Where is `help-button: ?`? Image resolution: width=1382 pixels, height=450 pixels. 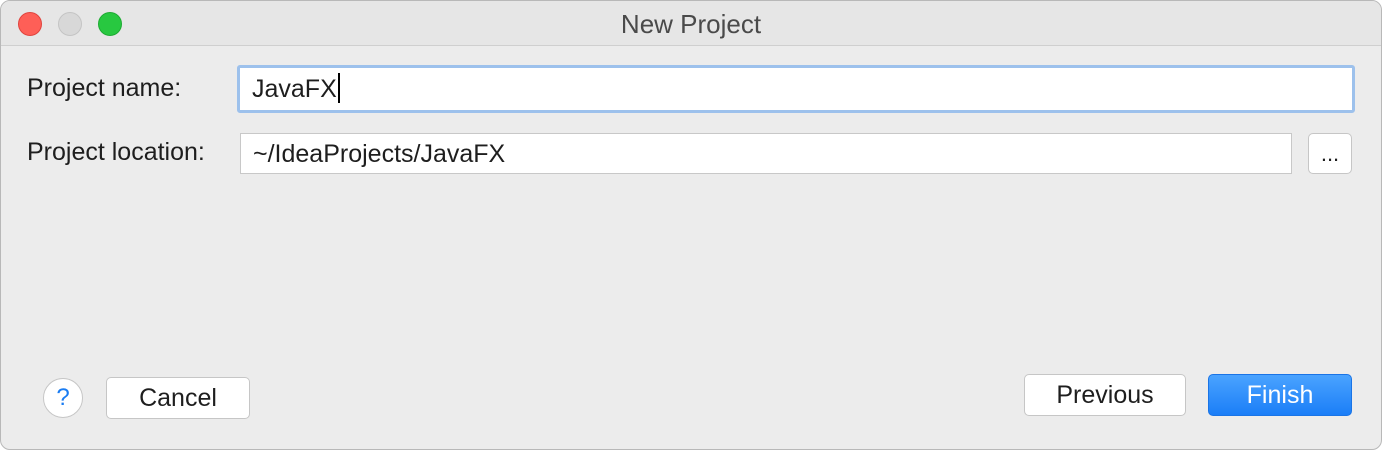
help-button: ? is located at coordinates (63, 398).